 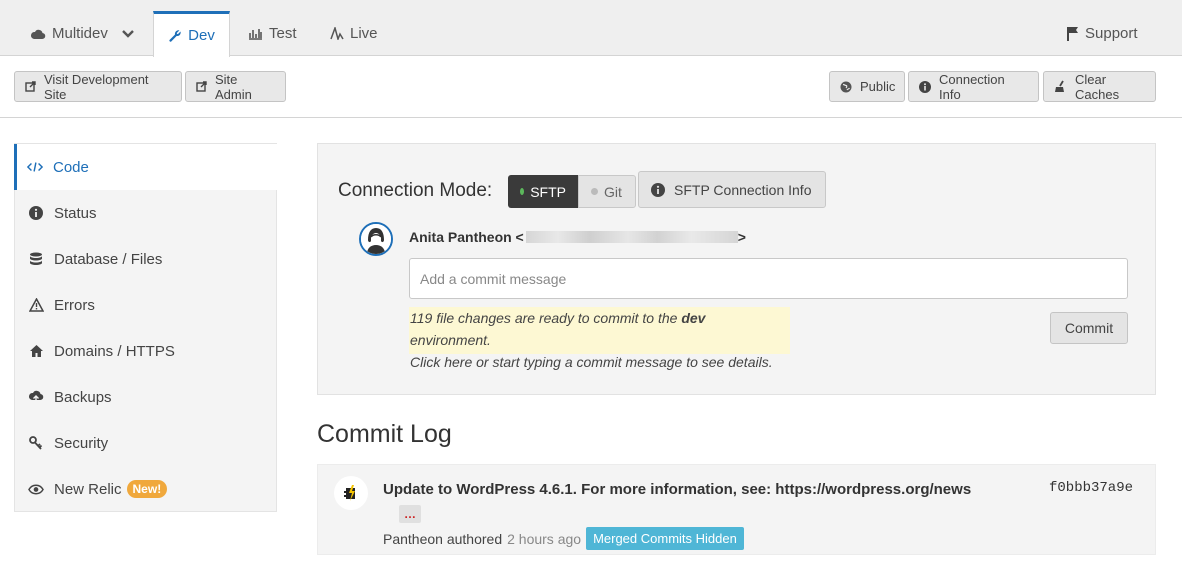 I want to click on tab-test: Test, so click(x=272, y=33).